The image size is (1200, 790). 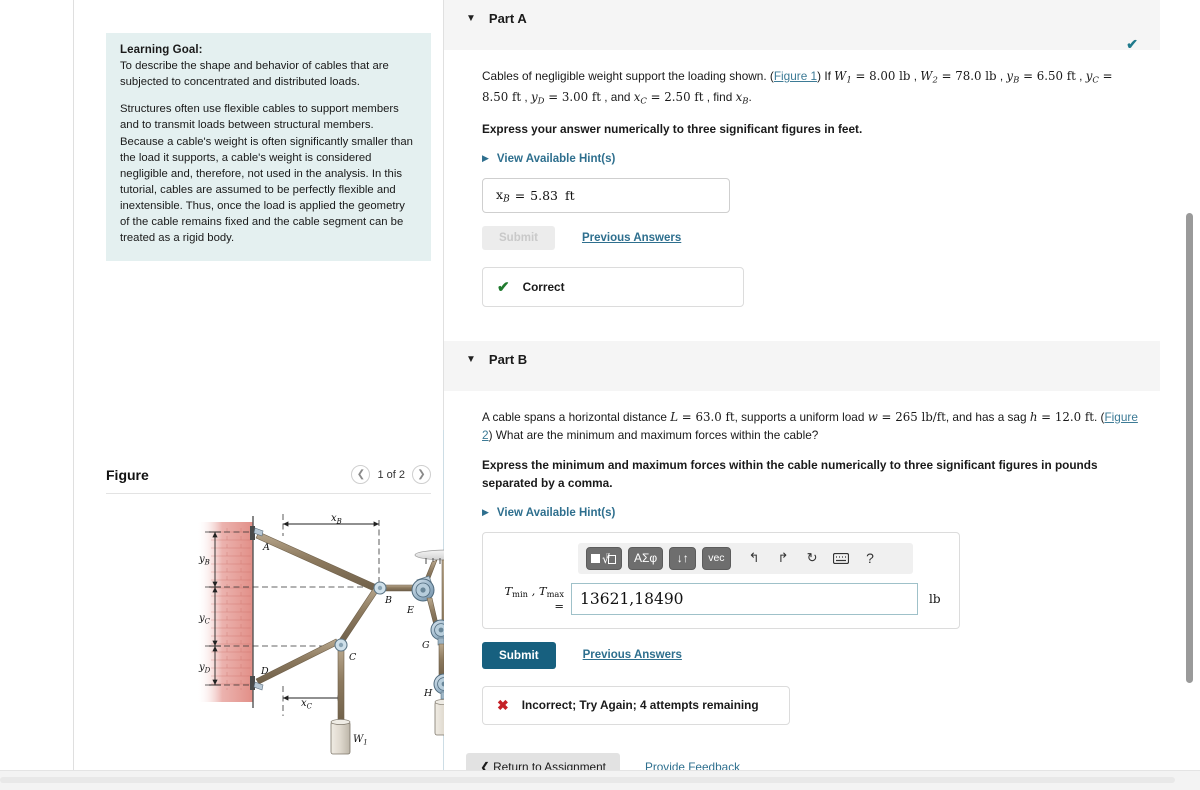 I want to click on vertical-scrollbar-thumb, so click(x=1189, y=448).